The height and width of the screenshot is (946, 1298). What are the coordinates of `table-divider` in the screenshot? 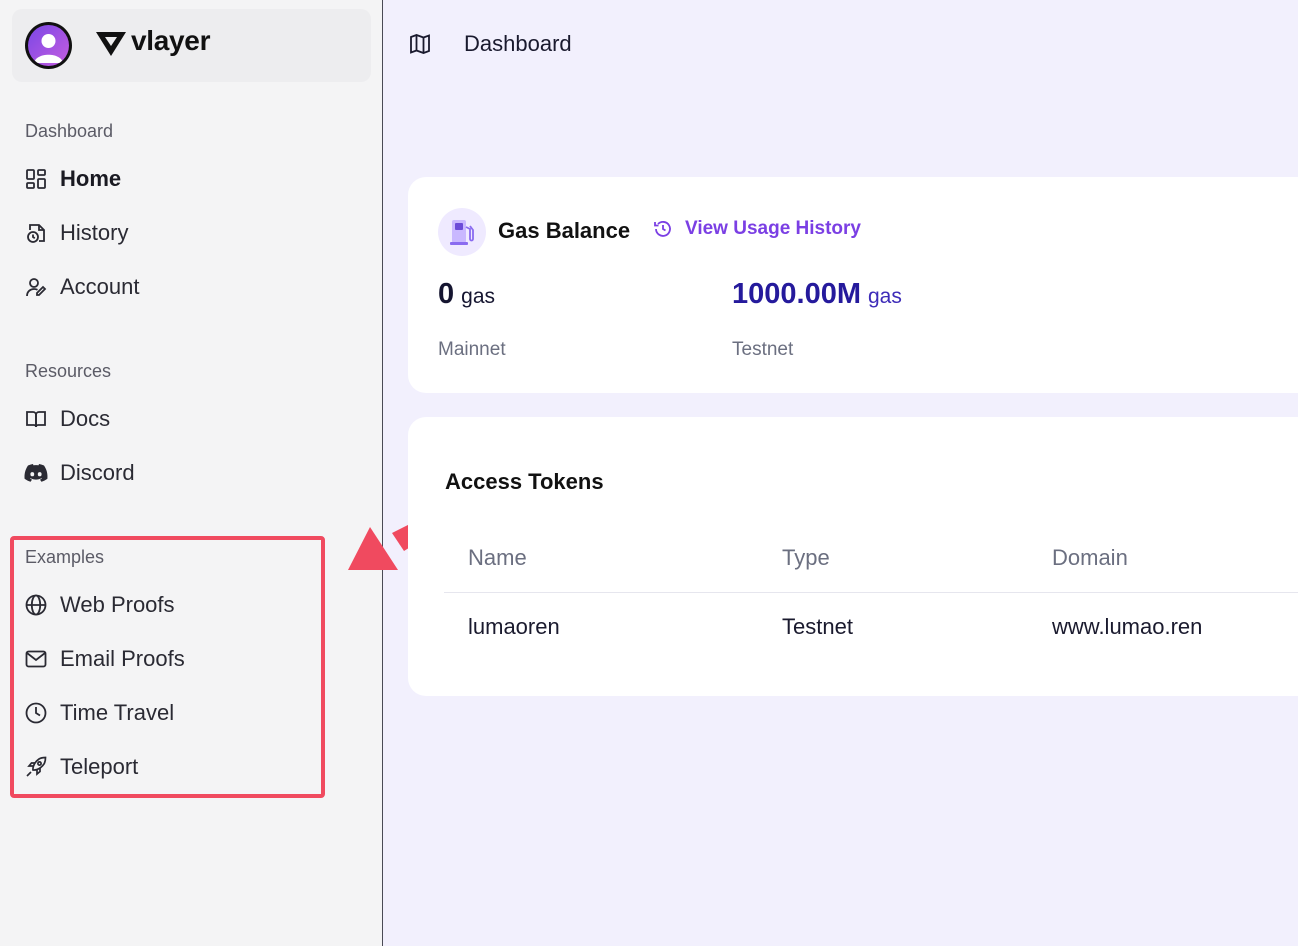 It's located at (871, 592).